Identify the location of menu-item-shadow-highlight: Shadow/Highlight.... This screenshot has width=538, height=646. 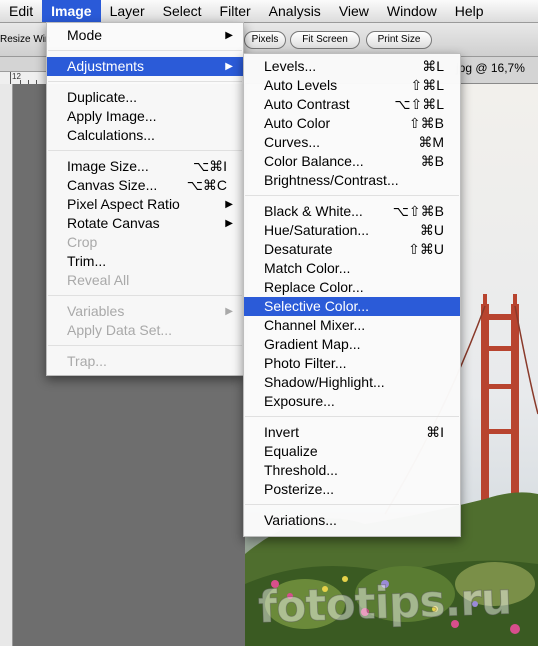
(352, 382).